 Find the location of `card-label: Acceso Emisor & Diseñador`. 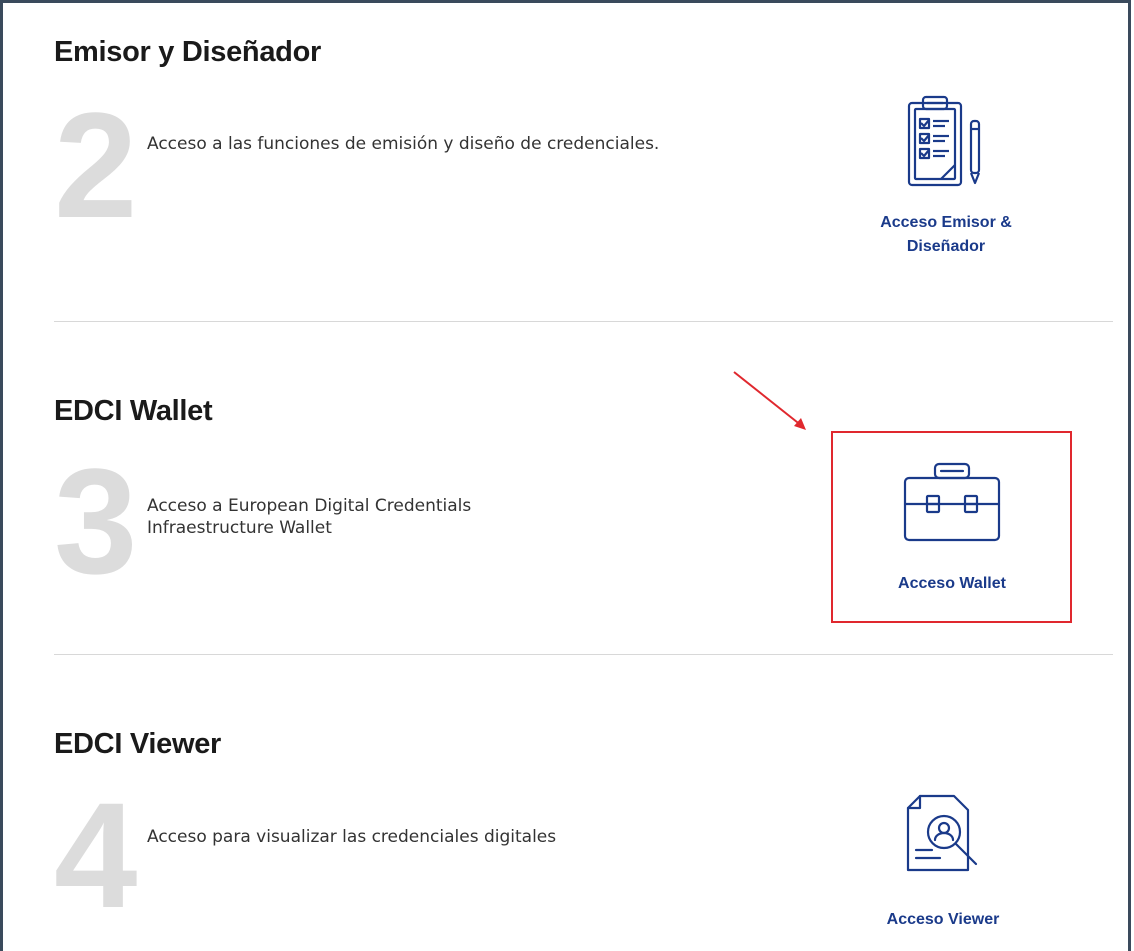

card-label: Acceso Emisor & Diseñador is located at coordinates (946, 235).